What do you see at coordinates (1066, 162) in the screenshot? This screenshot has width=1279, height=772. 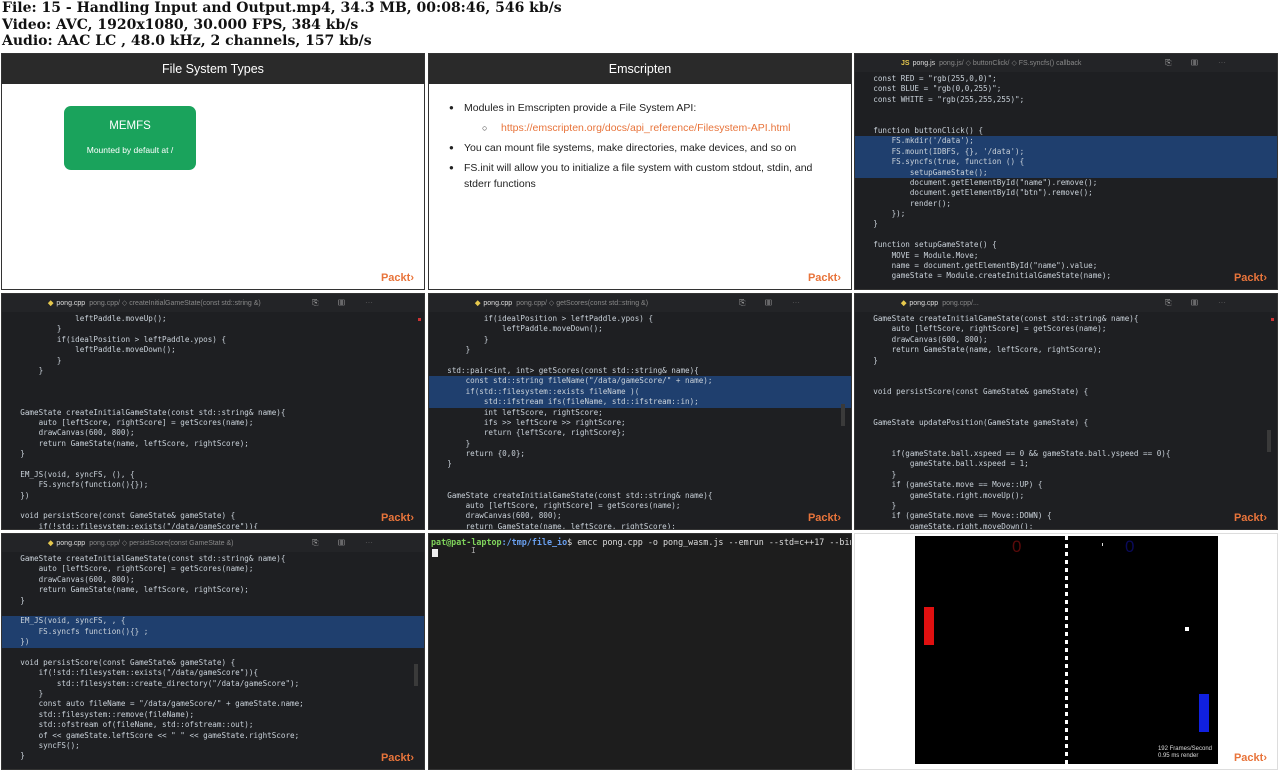 I see `code-line: FS.syncfs(true, function () {` at bounding box center [1066, 162].